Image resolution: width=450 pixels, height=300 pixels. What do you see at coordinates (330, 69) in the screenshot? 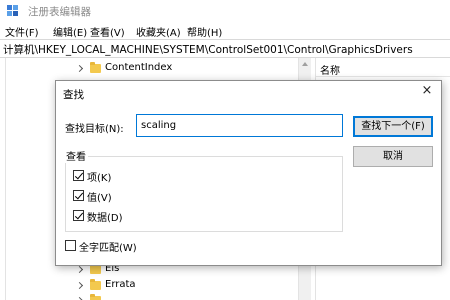
I see `column-header-name: 名称` at bounding box center [330, 69].